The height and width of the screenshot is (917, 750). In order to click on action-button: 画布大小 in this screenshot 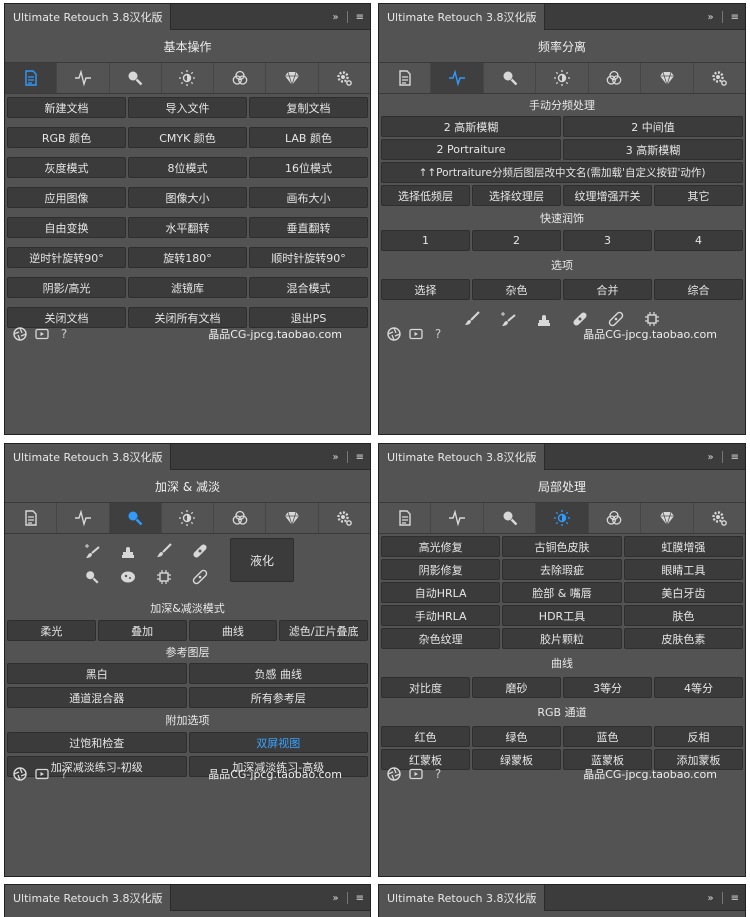, I will do `click(308, 197)`.